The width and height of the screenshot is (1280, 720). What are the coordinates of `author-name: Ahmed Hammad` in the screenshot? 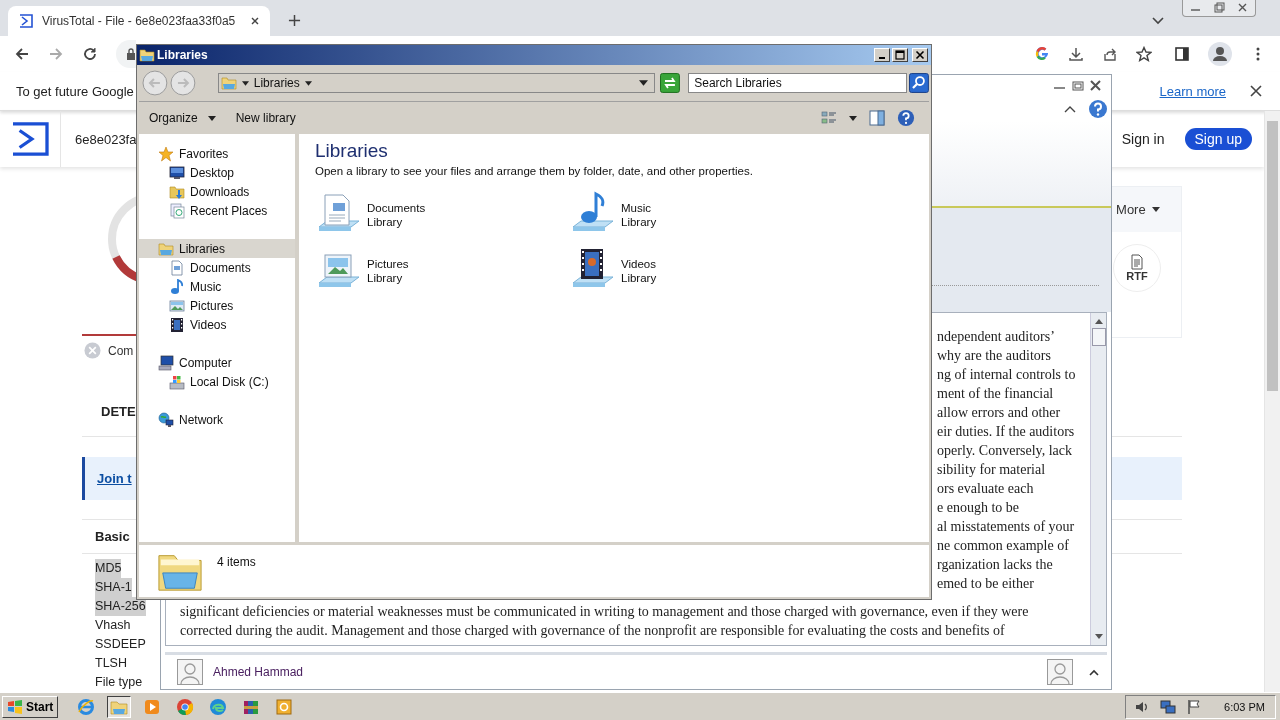 It's located at (258, 672).